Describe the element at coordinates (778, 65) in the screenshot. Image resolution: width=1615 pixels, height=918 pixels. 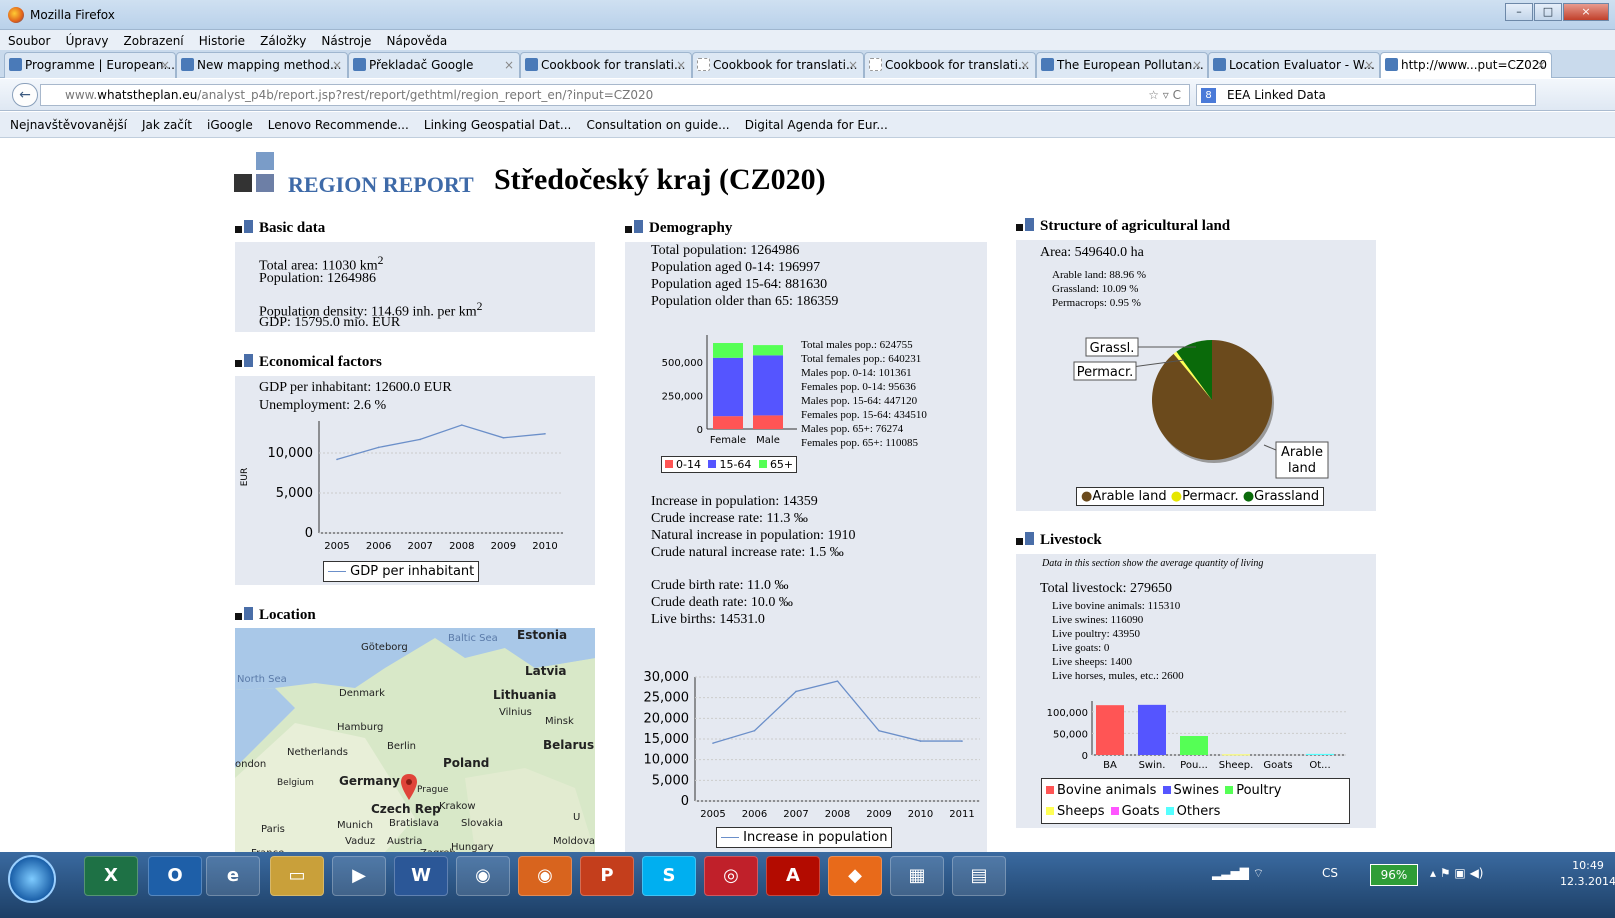
I see `tab-cookbook-2: Cookbook for translati... ×` at that location.